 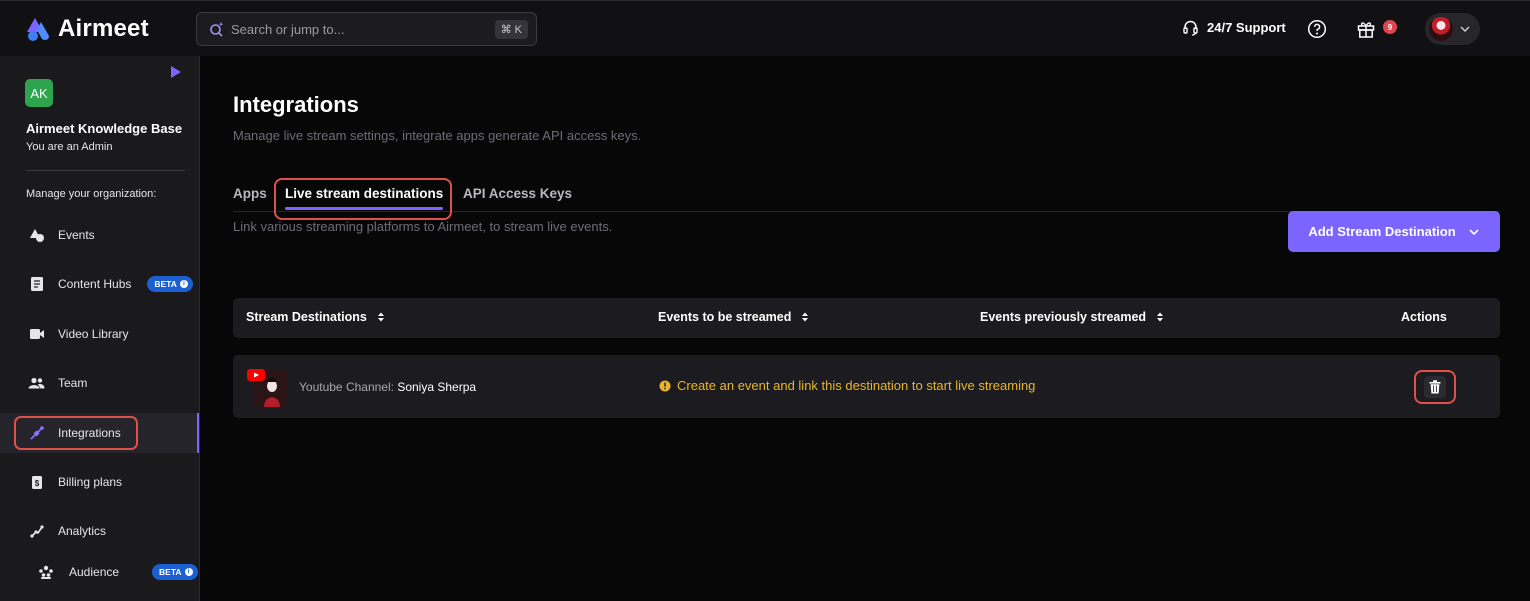 What do you see at coordinates (217, 29) in the screenshot?
I see `search-icon` at bounding box center [217, 29].